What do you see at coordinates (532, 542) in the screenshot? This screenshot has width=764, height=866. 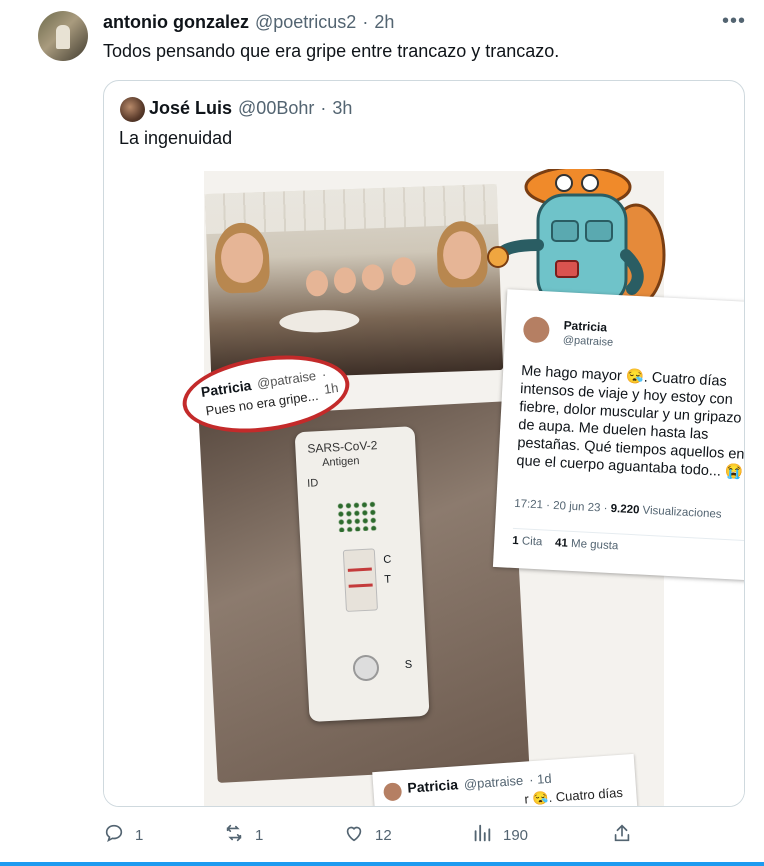 I see `card-quotes-label: Cita` at bounding box center [532, 542].